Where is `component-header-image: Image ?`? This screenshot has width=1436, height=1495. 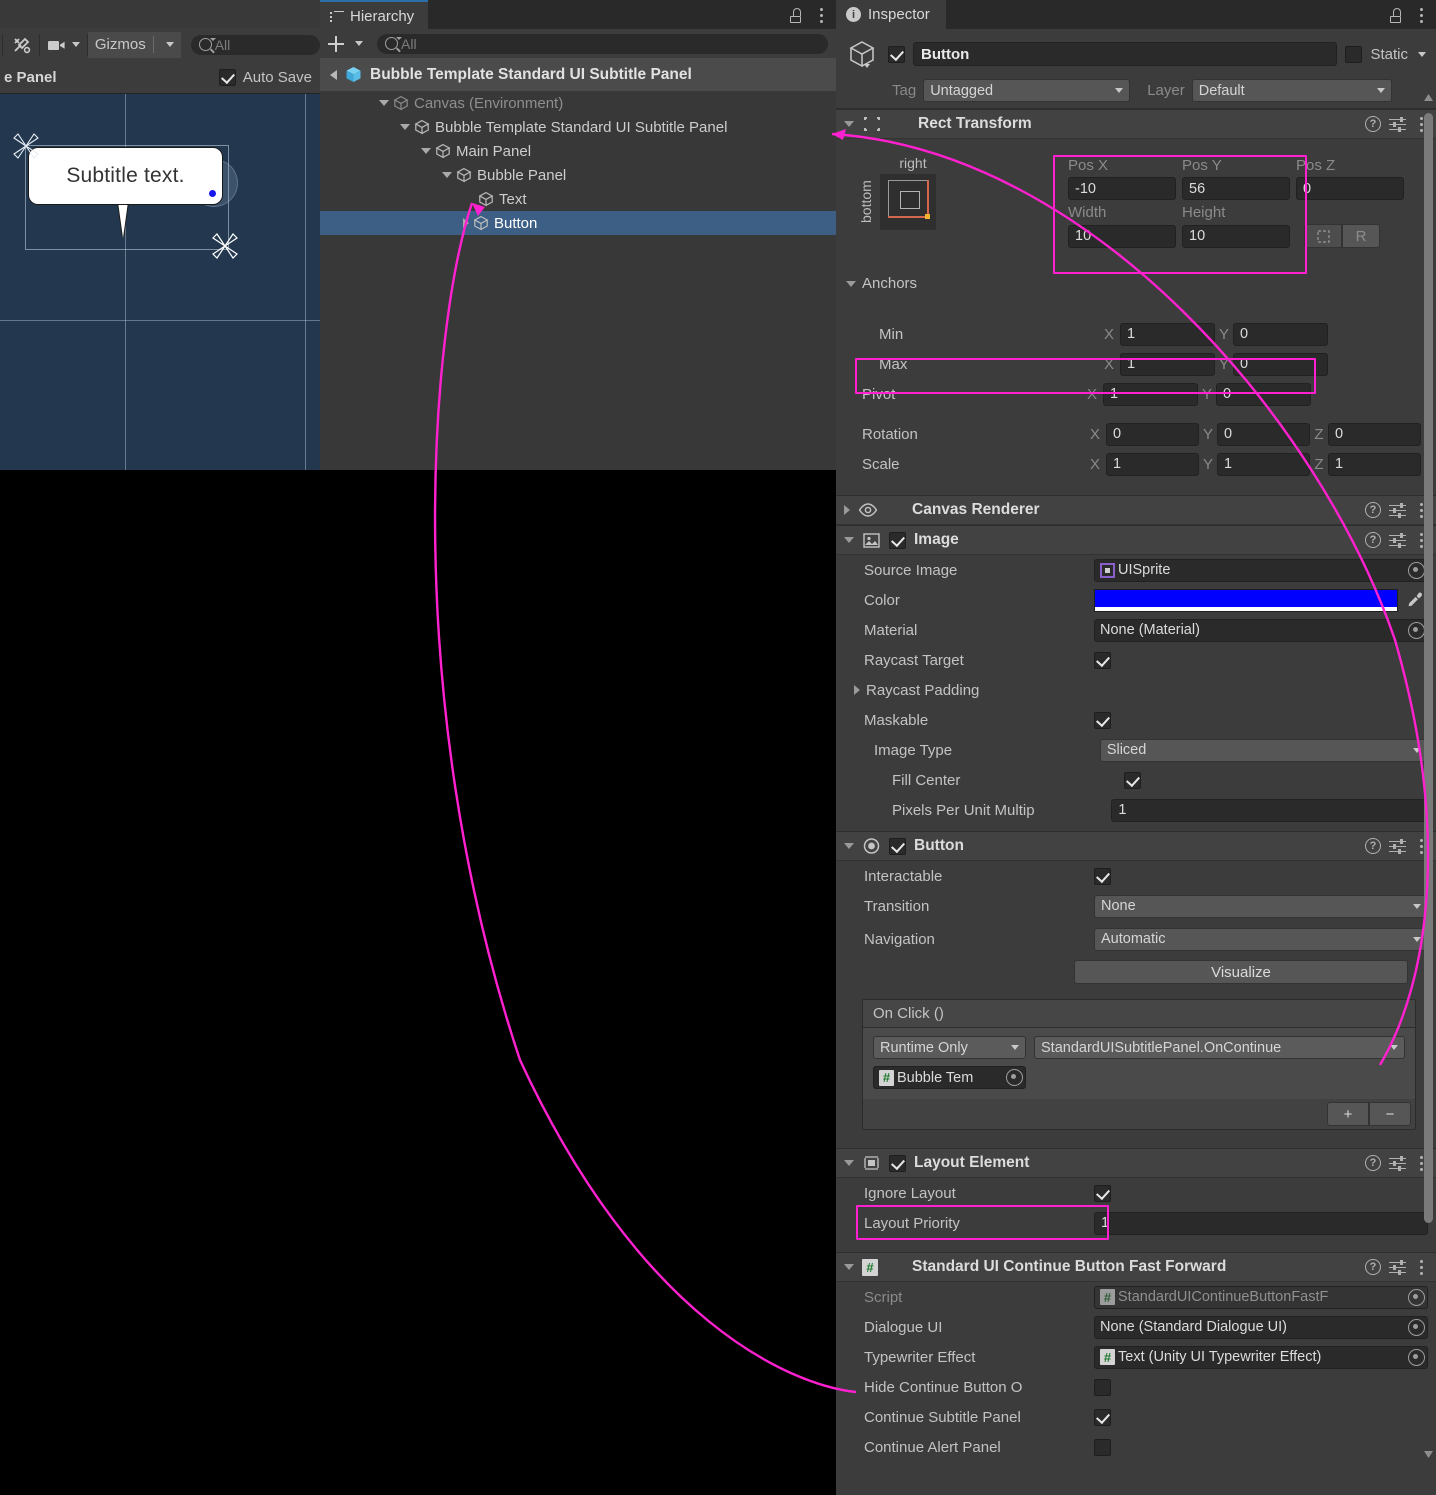
component-header-image: Image ? is located at coordinates (1136, 540).